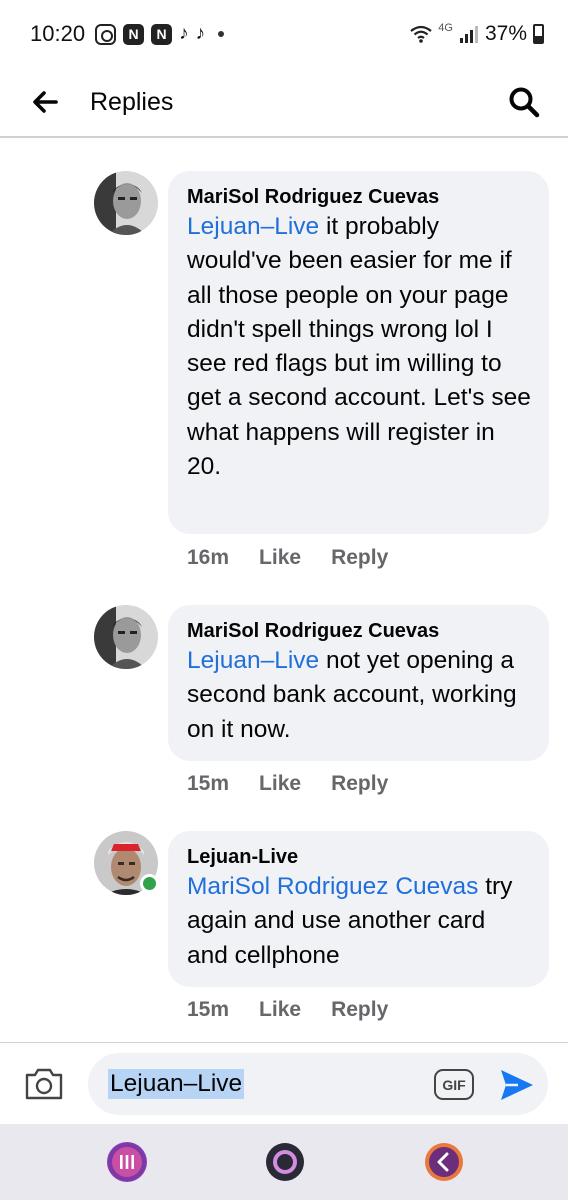 This screenshot has height=1200, width=568. I want to click on home-icon, so click(285, 1162).